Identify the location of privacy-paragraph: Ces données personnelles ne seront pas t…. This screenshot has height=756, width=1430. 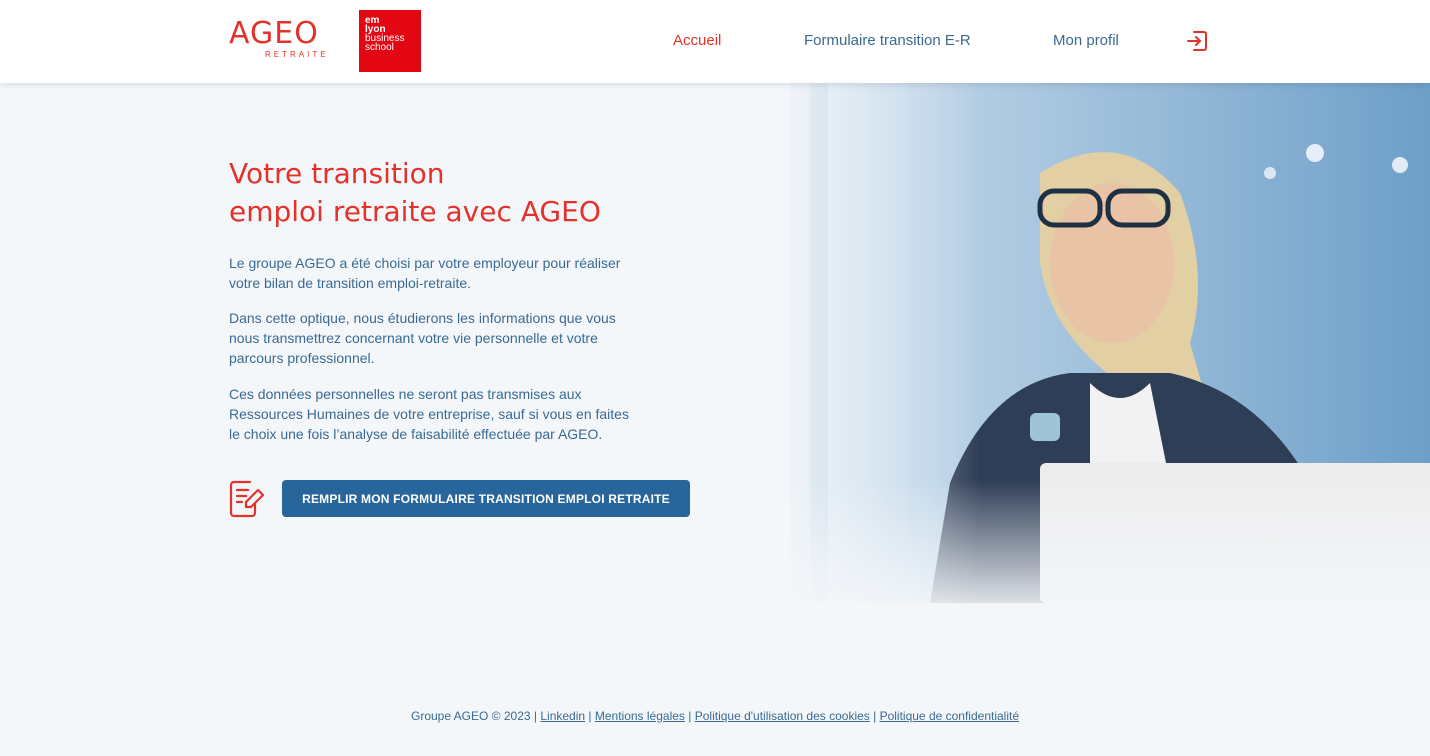
(429, 414).